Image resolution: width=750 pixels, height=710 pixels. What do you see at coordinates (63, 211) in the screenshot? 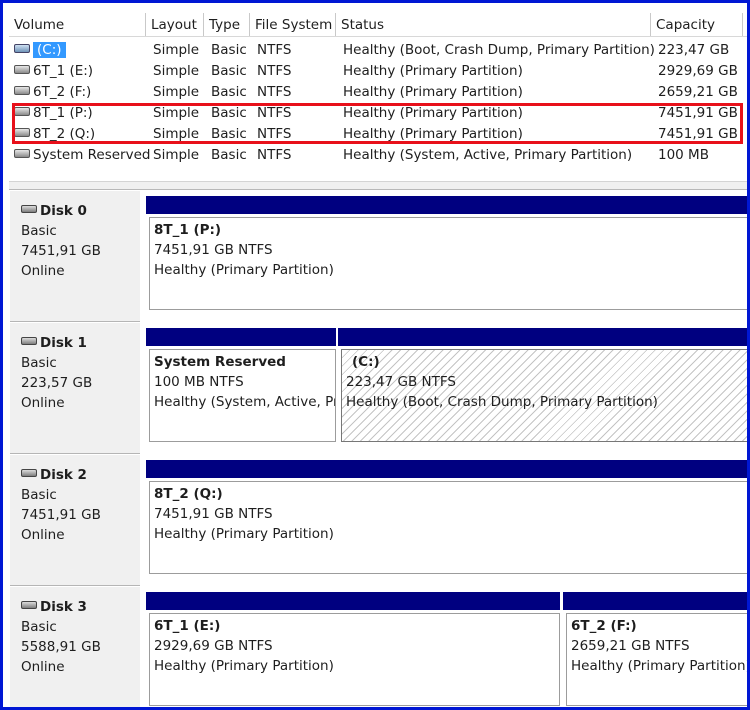
I see `disk-name: Disk 0` at bounding box center [63, 211].